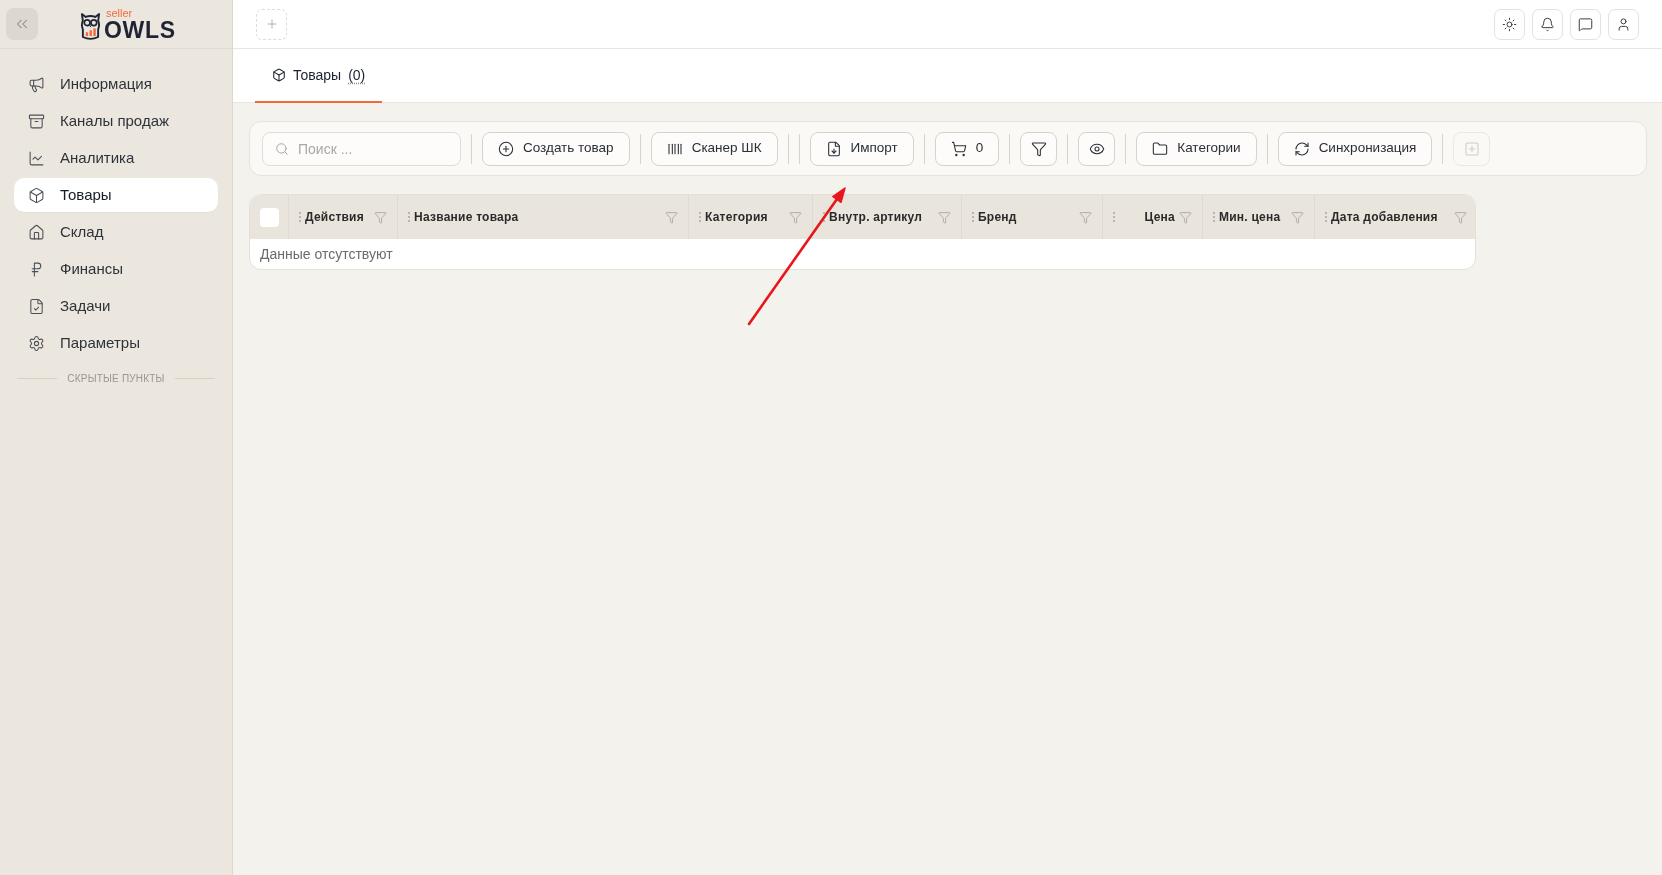 This screenshot has width=1662, height=875. I want to click on nav-item: Параметры, so click(116, 343).